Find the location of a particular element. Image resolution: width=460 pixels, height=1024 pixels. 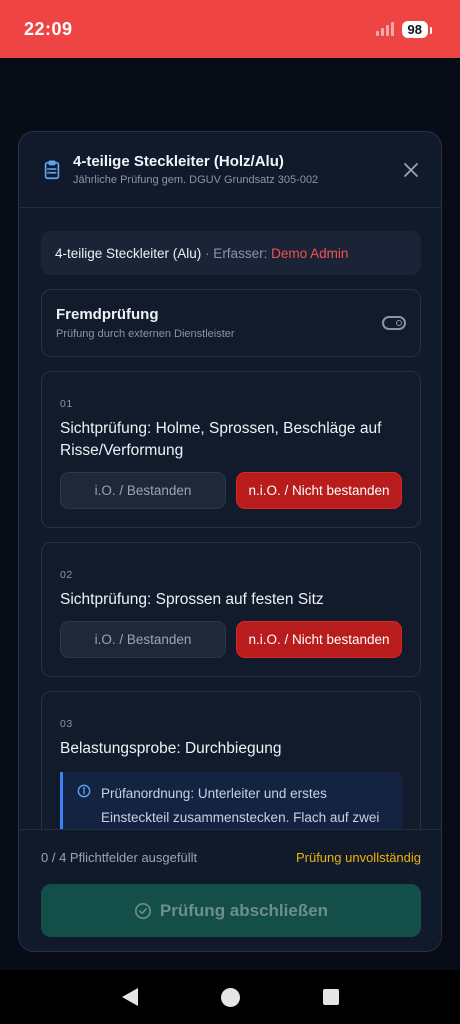

battery-icon: 98 is located at coordinates (417, 29).